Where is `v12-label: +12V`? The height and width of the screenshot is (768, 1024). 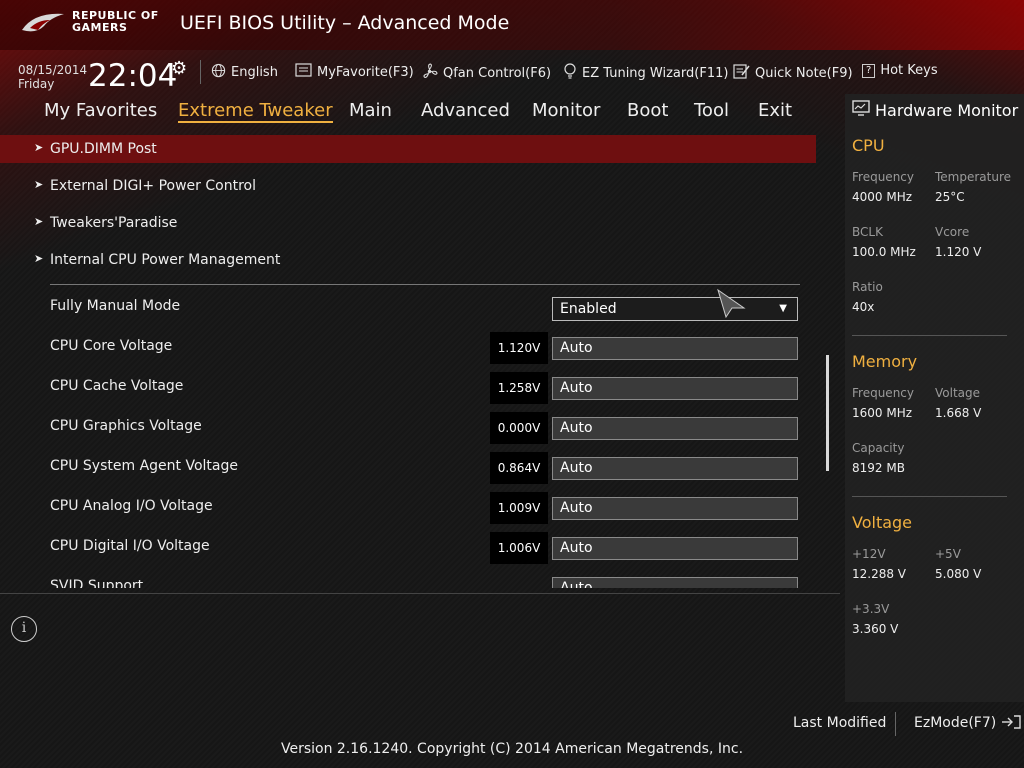 v12-label: +12V is located at coordinates (869, 554).